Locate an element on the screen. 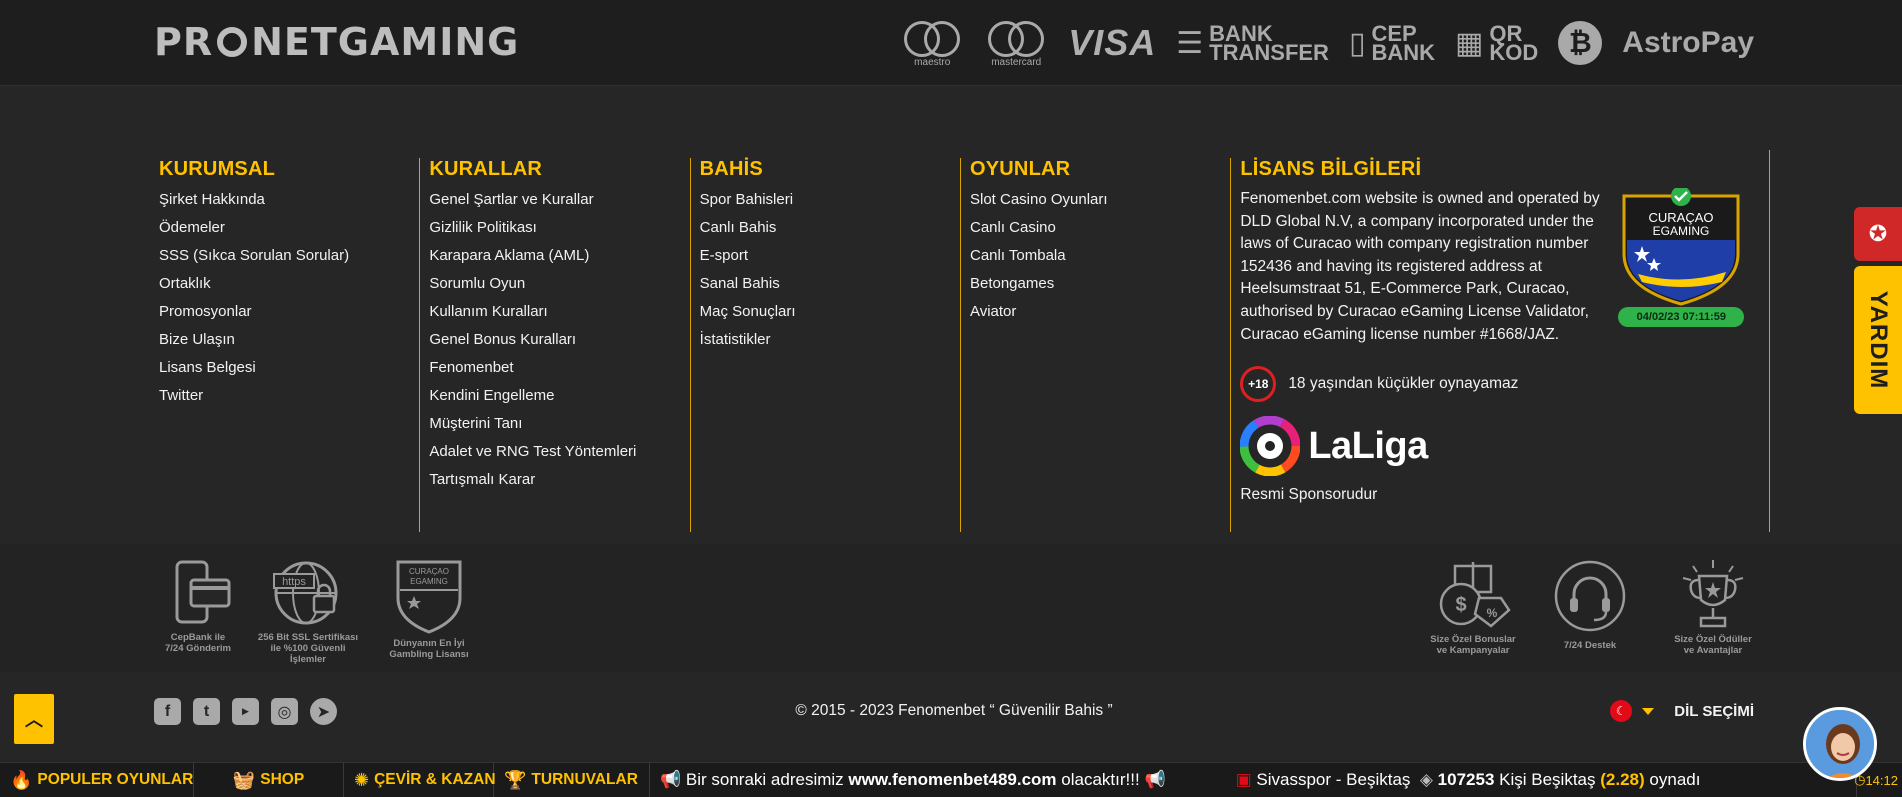  language-selector: ☾ DİL SEÇİMİ is located at coordinates (1682, 711).